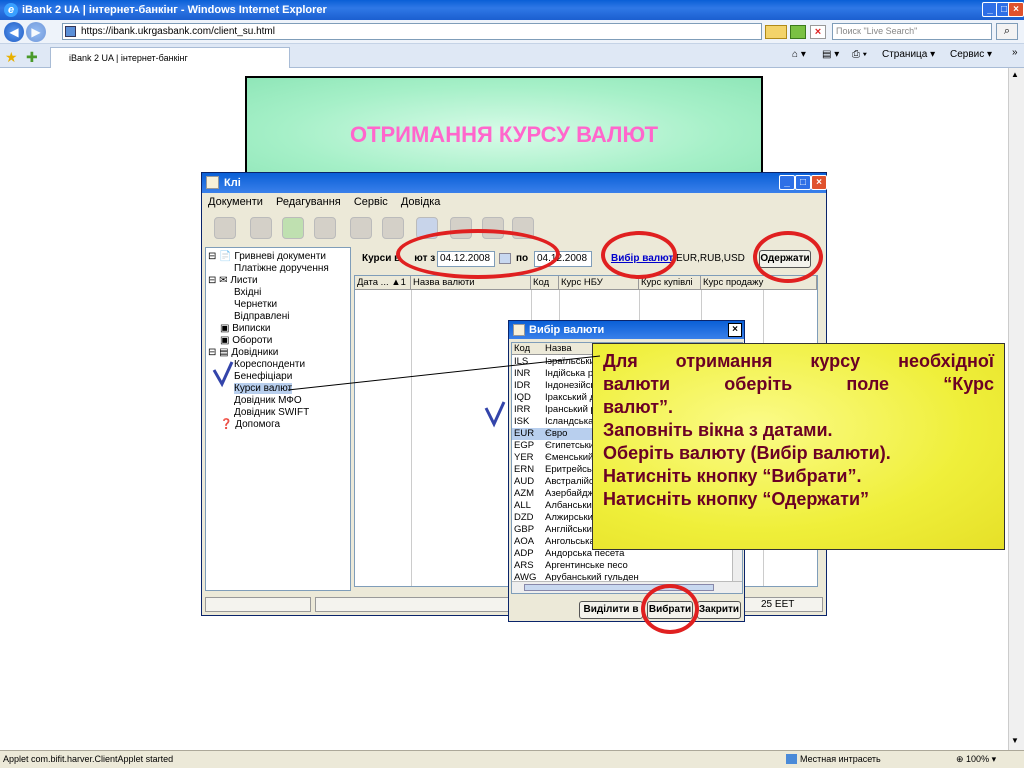 The height and width of the screenshot is (768, 1024). Describe the element at coordinates (830, 54) in the screenshot. I see `feeds-icon: ▤ ▾` at that location.